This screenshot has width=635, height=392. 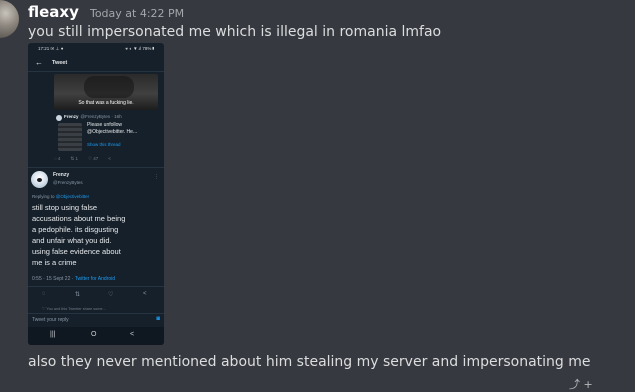 I want to click on more-options-icon: ⋮, so click(x=156, y=177).